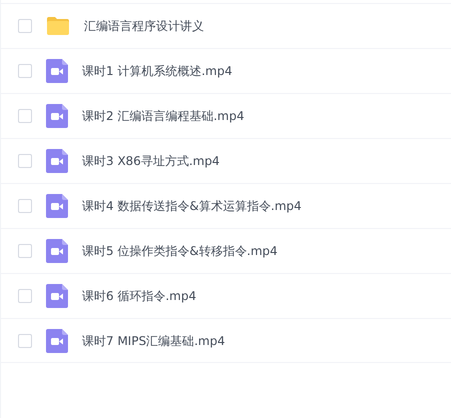 This screenshot has height=418, width=451. What do you see at coordinates (153, 341) in the screenshot?
I see `file-name: 课时7 MIPS汇编基础.mp4` at bounding box center [153, 341].